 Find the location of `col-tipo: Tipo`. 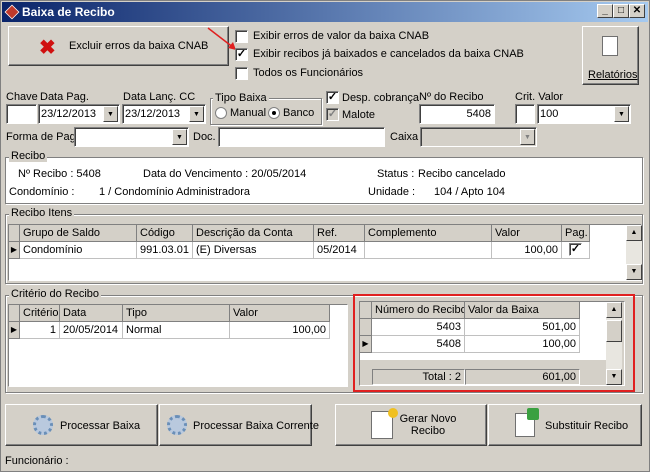

col-tipo: Tipo is located at coordinates (176, 313).